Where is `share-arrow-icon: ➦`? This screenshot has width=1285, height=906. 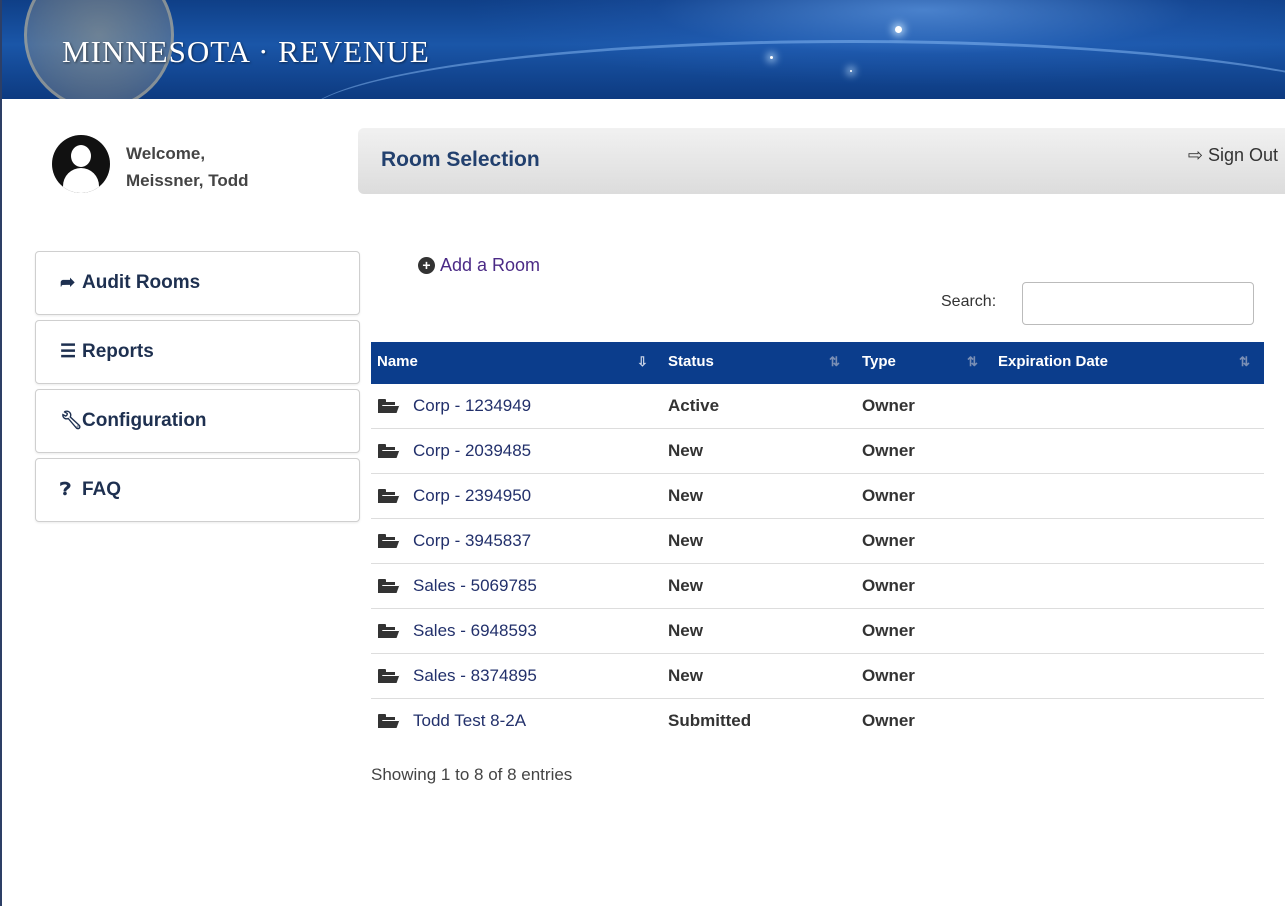
share-arrow-icon: ➦ is located at coordinates (68, 282).